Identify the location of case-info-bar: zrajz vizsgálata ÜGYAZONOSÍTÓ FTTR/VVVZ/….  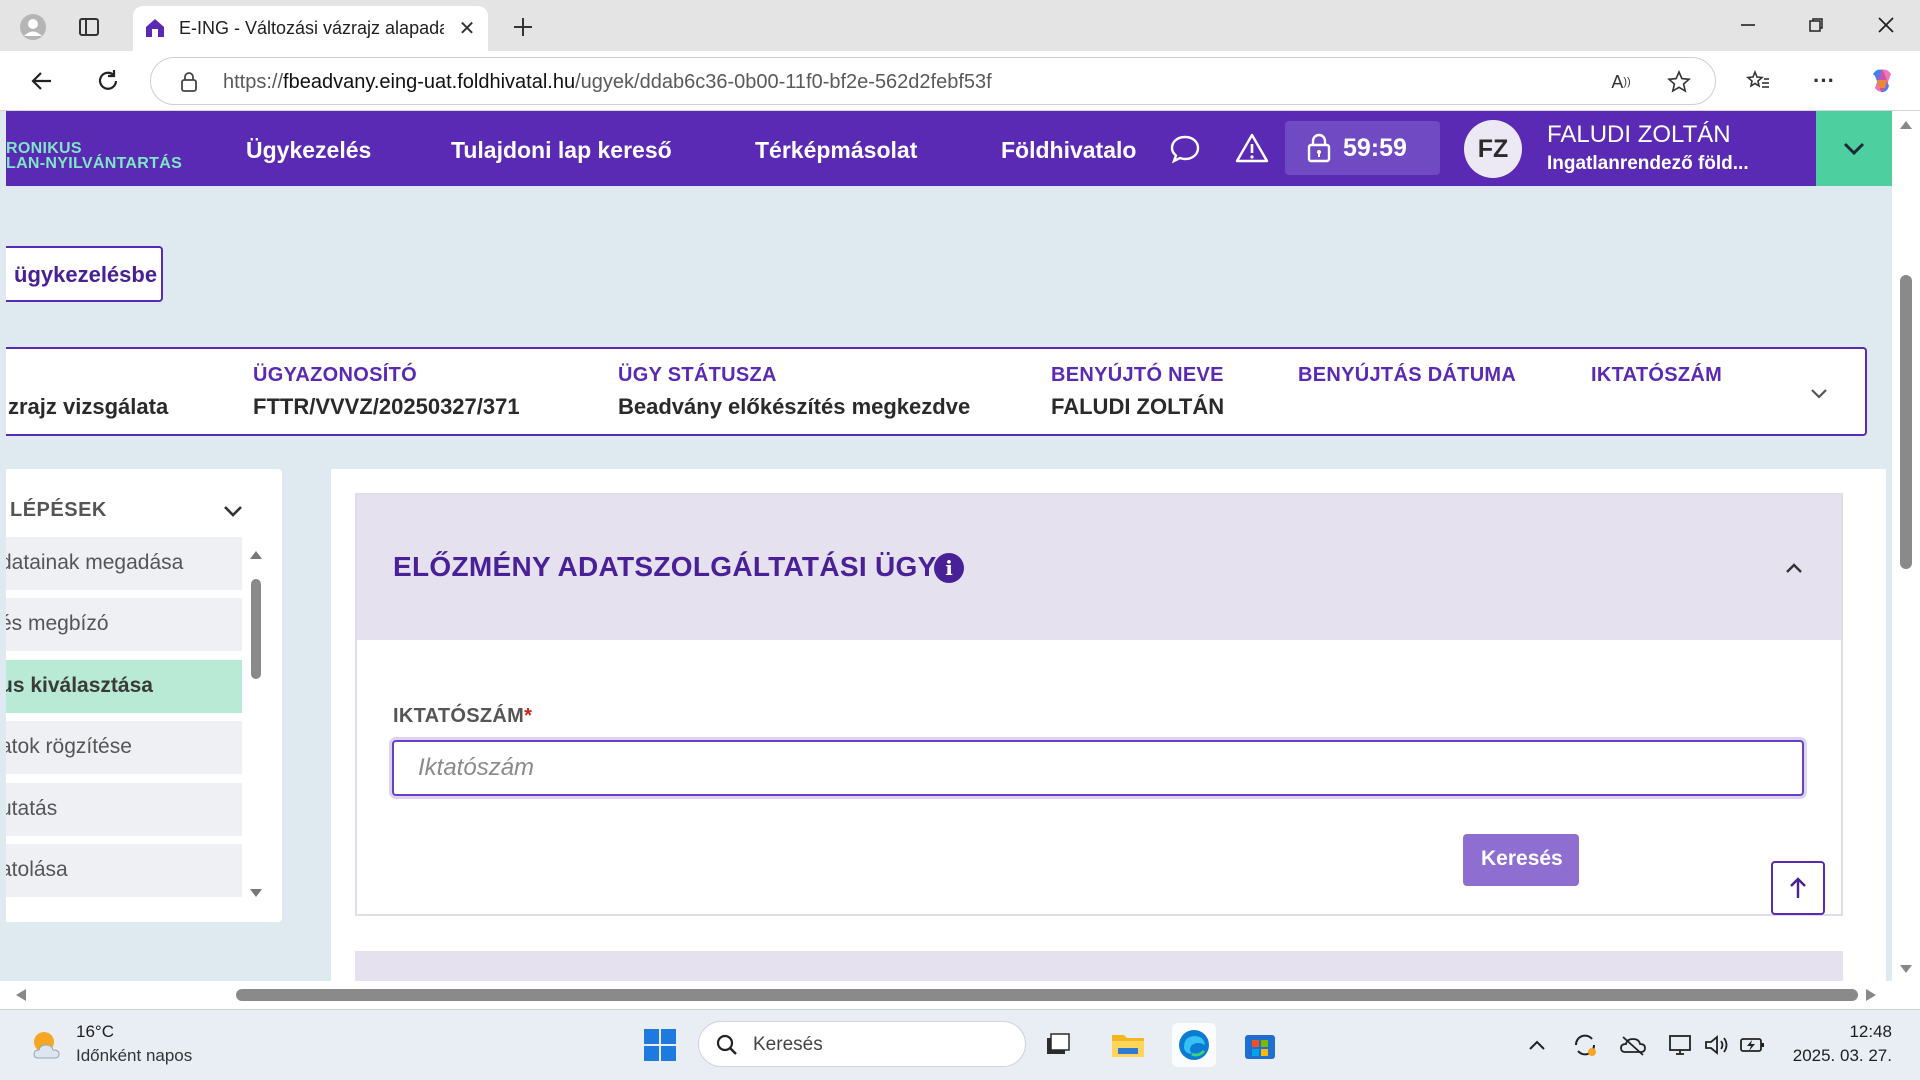
(936, 391).